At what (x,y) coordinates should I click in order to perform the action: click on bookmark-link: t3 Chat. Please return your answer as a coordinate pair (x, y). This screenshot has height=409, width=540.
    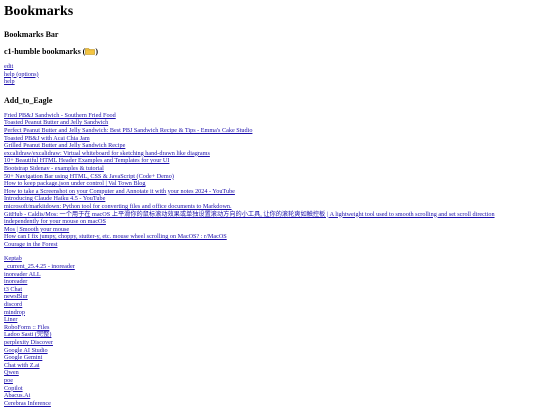
    Looking at the image, I should click on (270, 290).